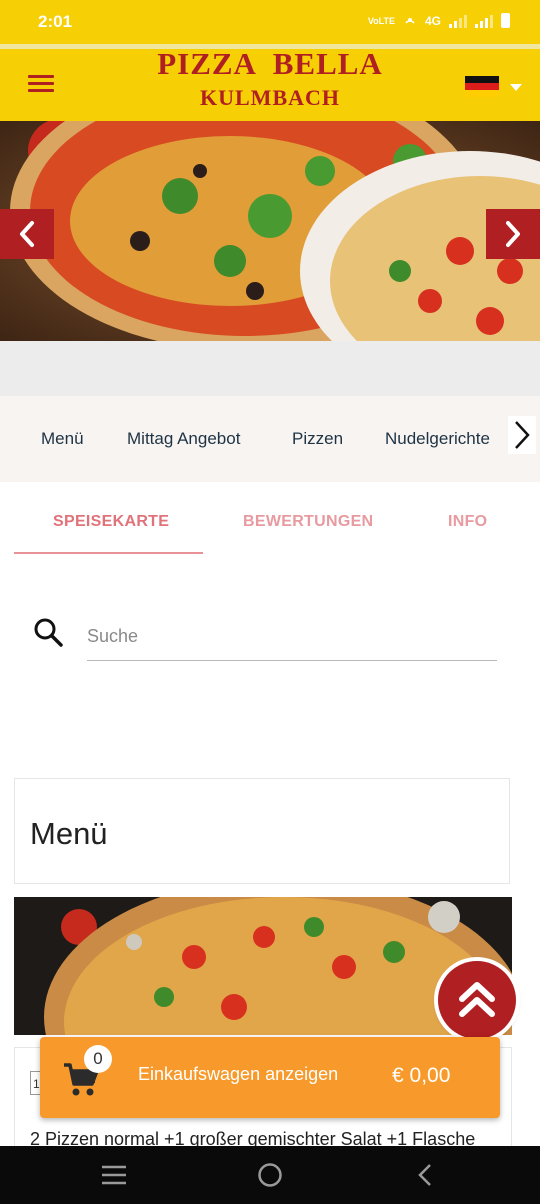 The height and width of the screenshot is (1204, 540). I want to click on active-tab-indicator, so click(108, 553).